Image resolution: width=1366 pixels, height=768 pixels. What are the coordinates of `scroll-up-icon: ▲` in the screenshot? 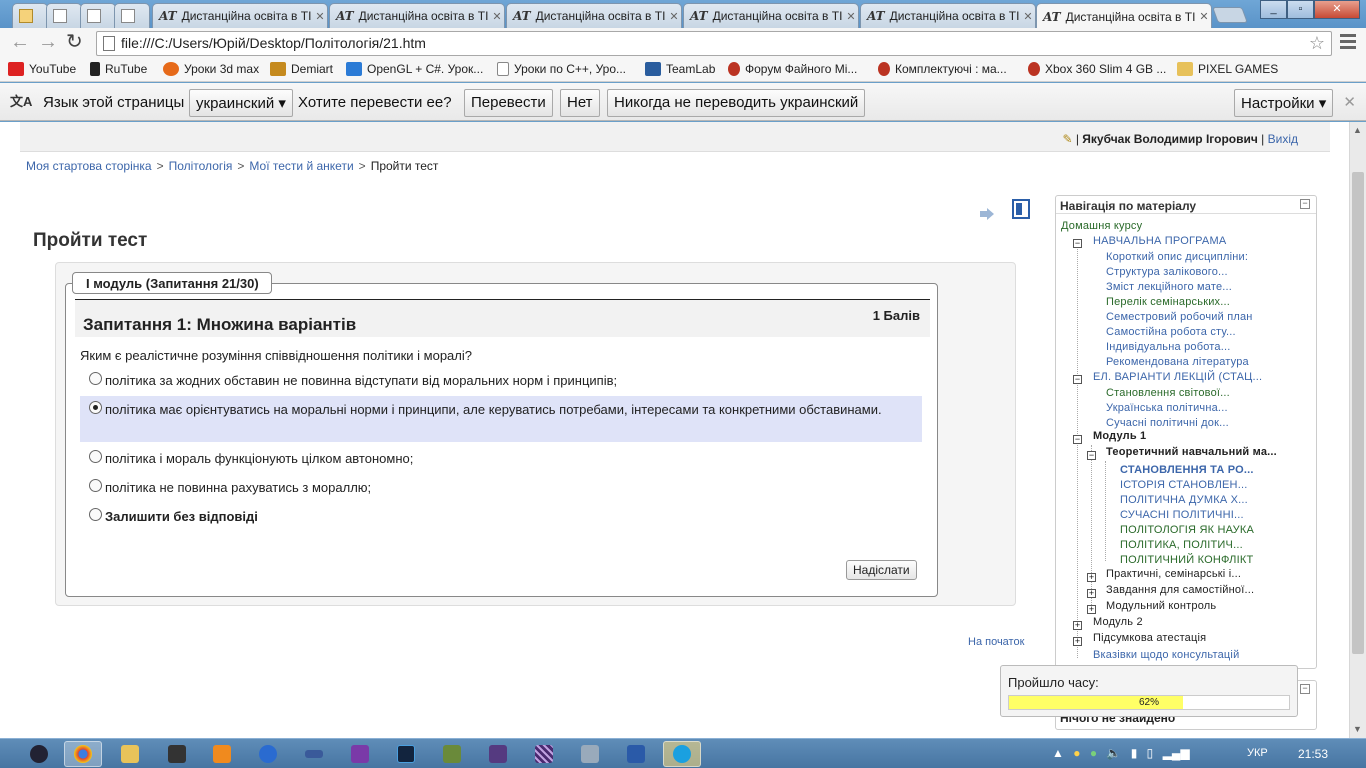 It's located at (1357, 130).